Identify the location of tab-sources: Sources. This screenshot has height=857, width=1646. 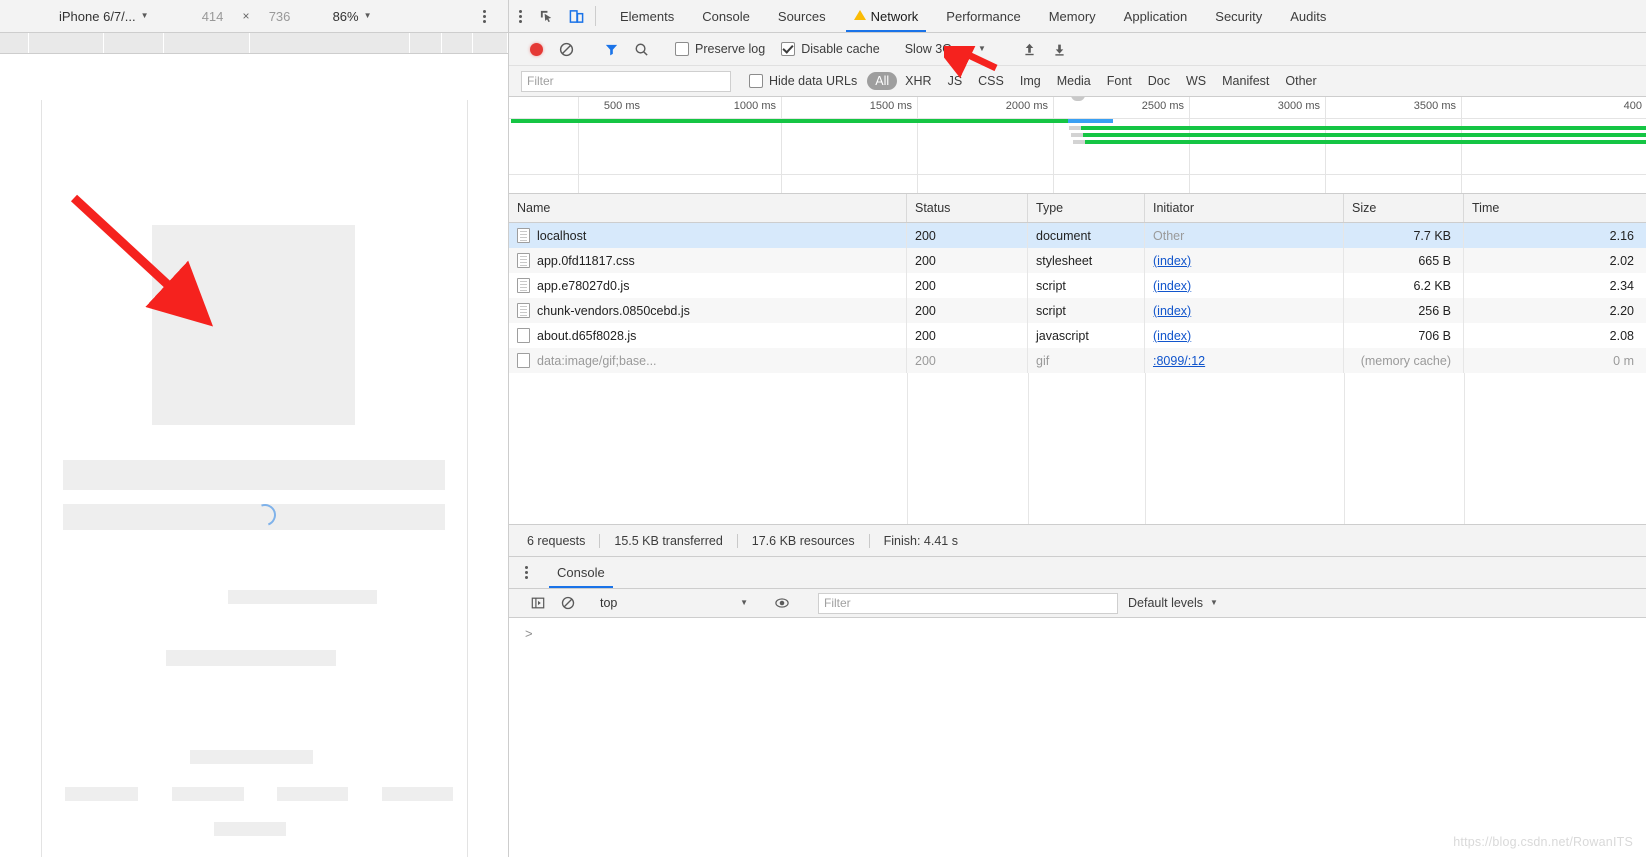
(802, 16).